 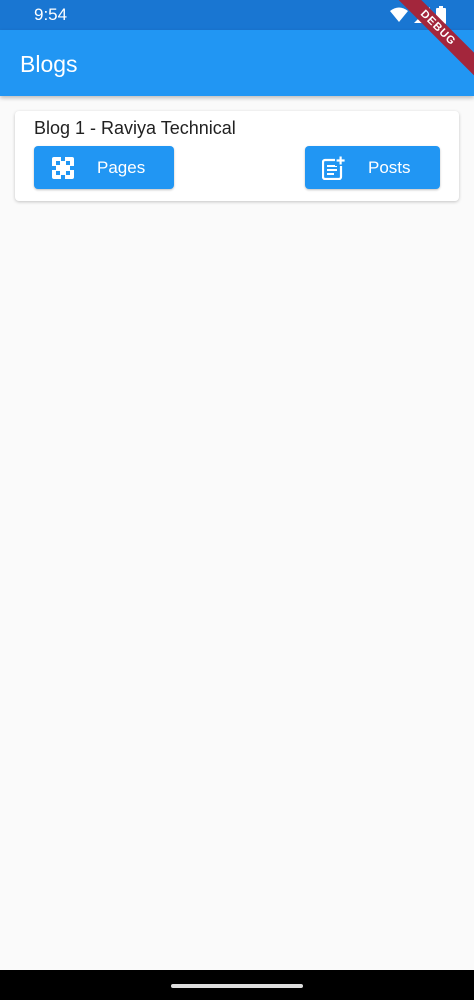 What do you see at coordinates (121, 167) in the screenshot?
I see `pages-button-label: Pages` at bounding box center [121, 167].